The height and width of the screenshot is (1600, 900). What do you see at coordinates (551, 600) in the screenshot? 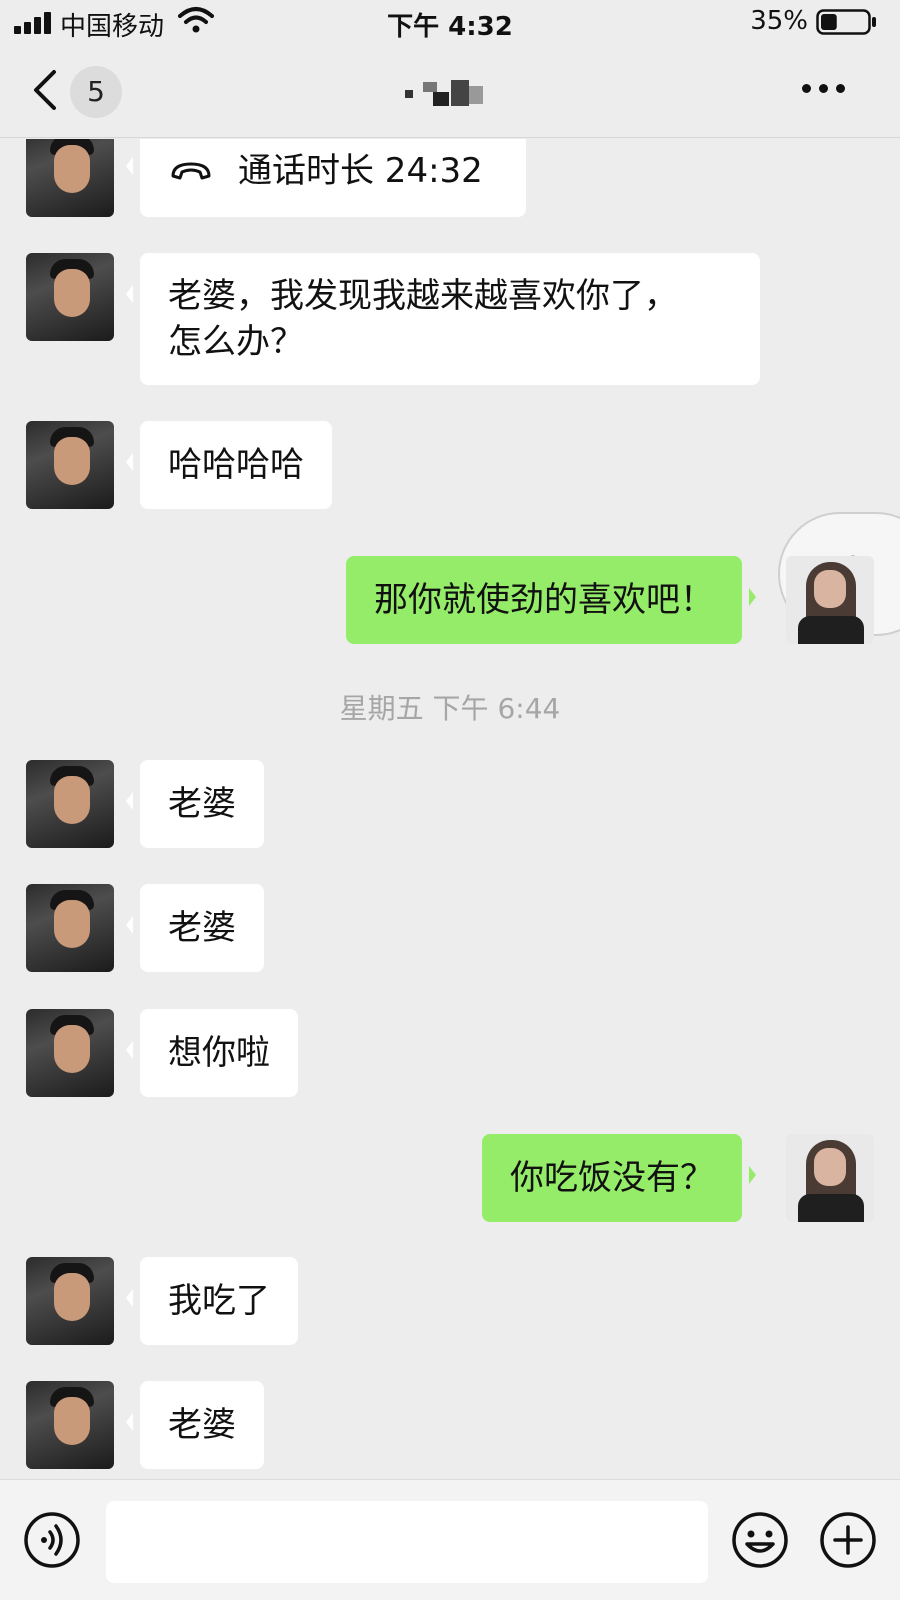
I see `message-bubble-sent: 那你就使劲的喜欢吧！` at bounding box center [551, 600].